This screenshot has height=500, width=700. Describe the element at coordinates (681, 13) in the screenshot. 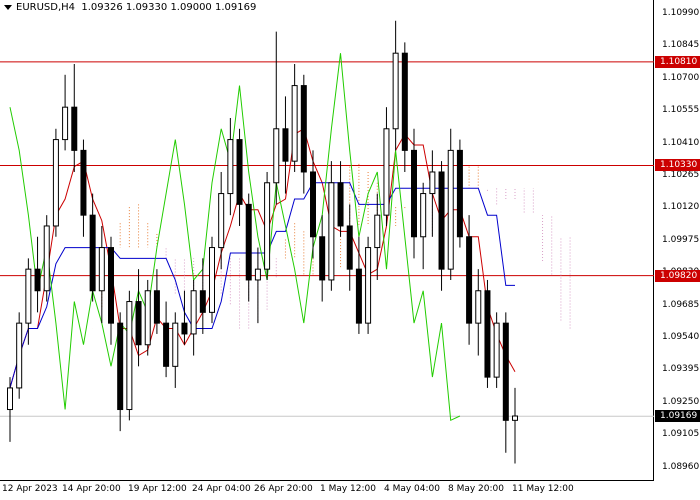

I see `price-tick-label: 1.10990` at that location.